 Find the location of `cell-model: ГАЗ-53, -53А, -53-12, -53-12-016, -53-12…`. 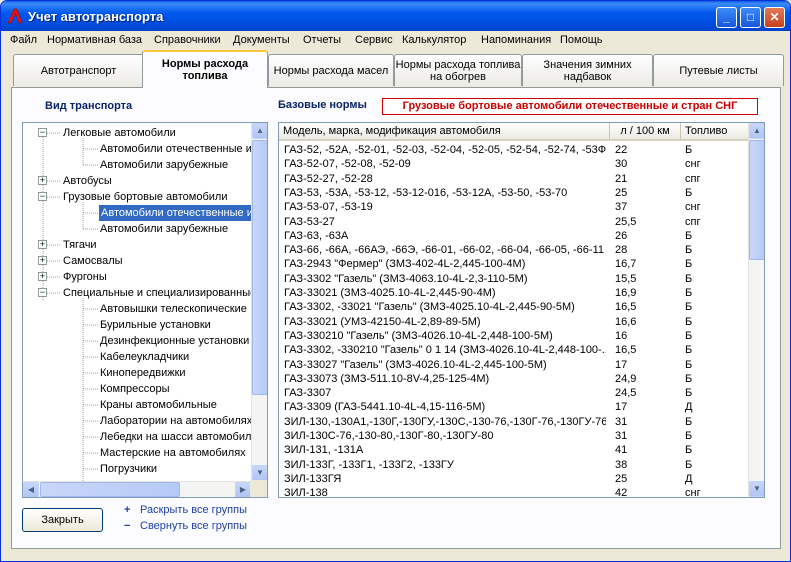

cell-model: ГАЗ-53, -53А, -53-12, -53-12-016, -53-12… is located at coordinates (426, 192).